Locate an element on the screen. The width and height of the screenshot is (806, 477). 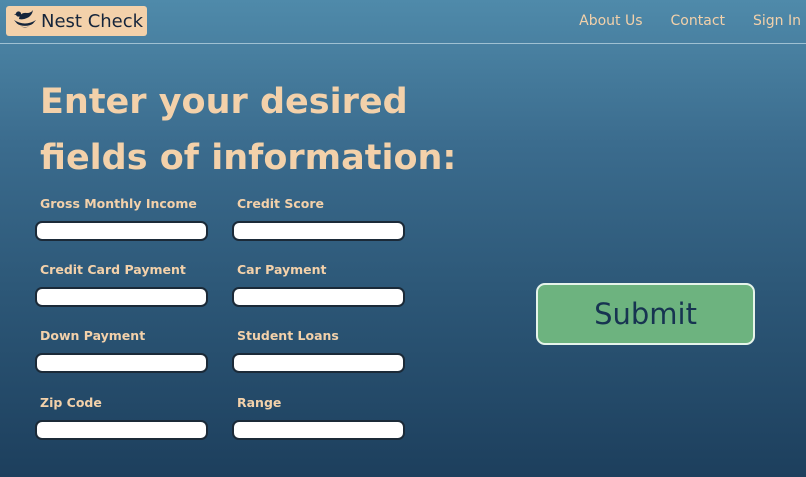
zip-code-label: Zip Code is located at coordinates (71, 402).